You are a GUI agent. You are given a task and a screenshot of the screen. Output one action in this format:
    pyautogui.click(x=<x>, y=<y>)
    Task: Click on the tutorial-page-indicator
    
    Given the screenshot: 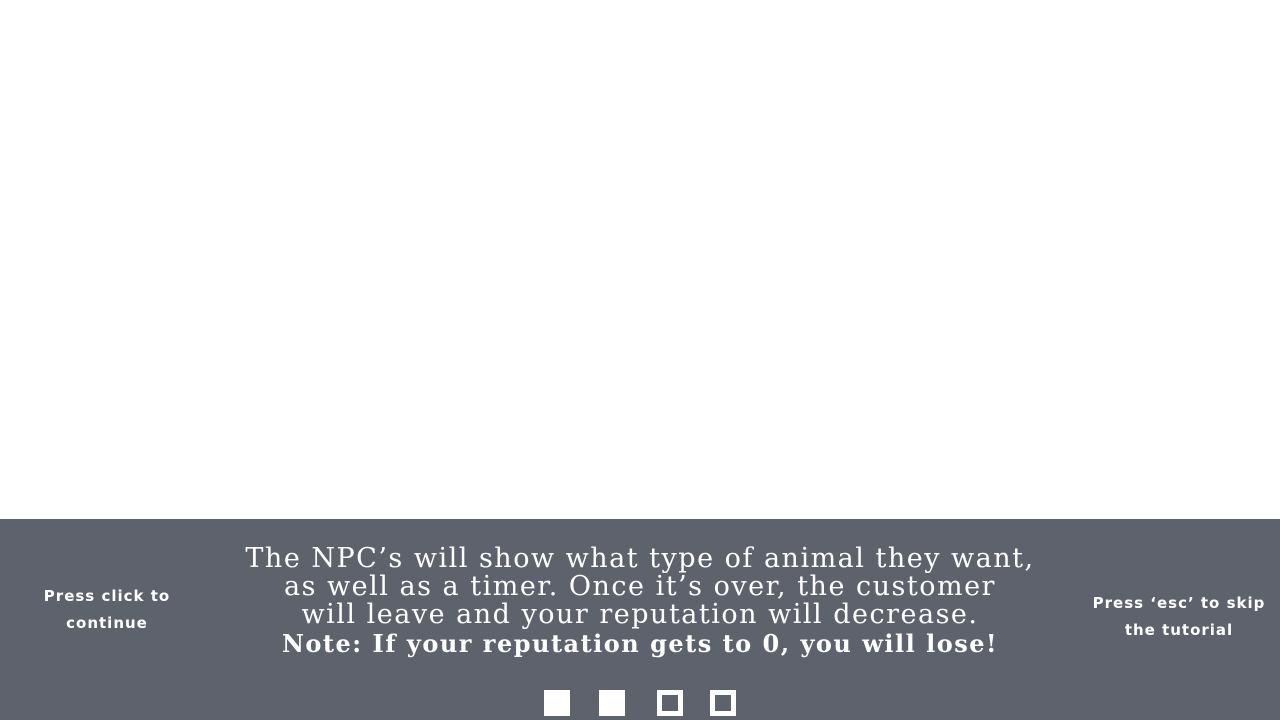 What is the action you would take?
    pyautogui.click(x=640, y=703)
    